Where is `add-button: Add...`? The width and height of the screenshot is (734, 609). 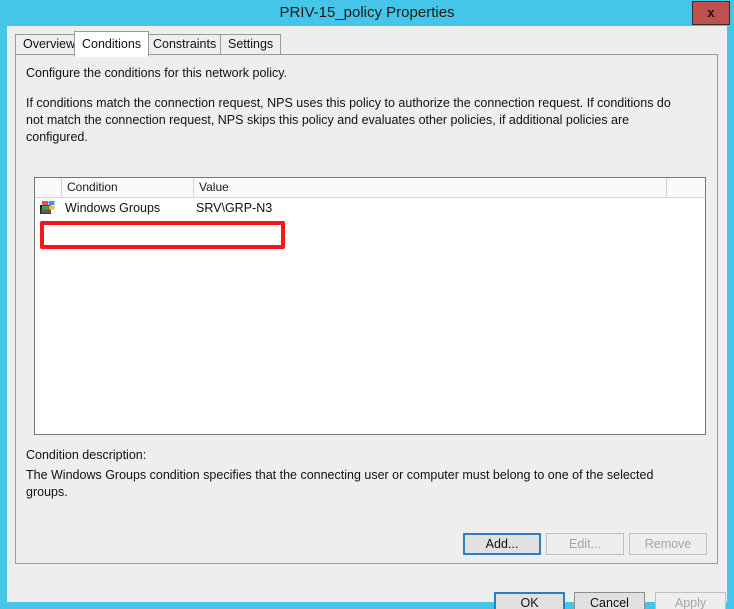
add-button: Add... is located at coordinates (502, 544).